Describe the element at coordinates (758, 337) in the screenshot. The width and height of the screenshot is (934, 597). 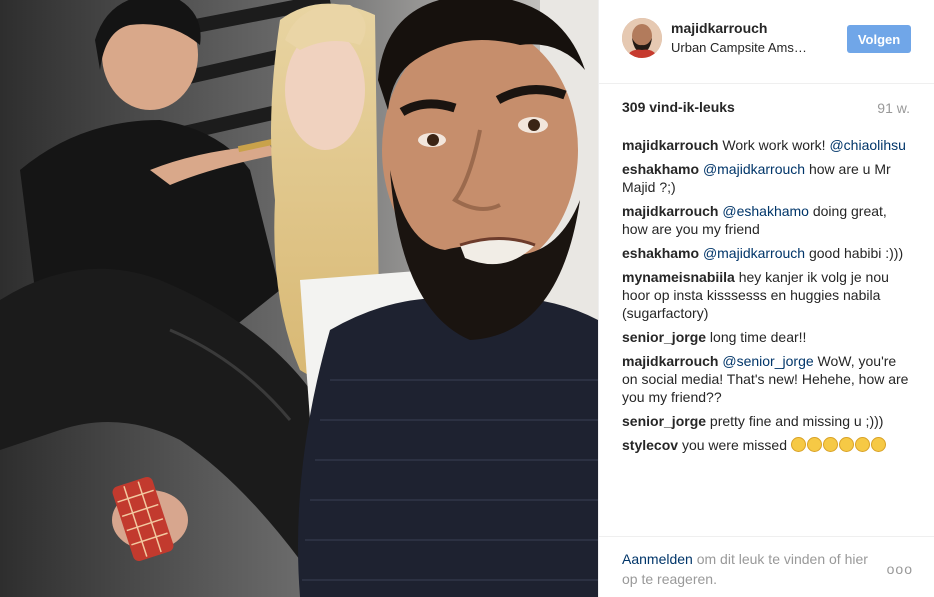
I see `comment-text: long time dear!!` at that location.